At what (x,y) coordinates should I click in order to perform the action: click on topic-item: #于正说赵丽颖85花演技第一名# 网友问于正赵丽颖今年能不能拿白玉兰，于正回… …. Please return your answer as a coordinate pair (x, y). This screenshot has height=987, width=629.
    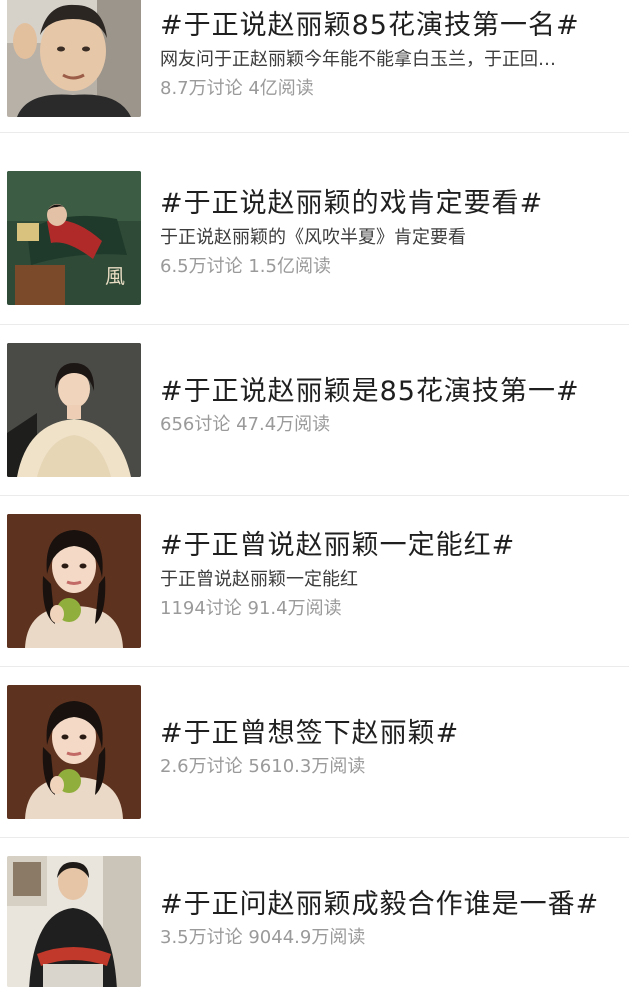
    Looking at the image, I should click on (314, 66).